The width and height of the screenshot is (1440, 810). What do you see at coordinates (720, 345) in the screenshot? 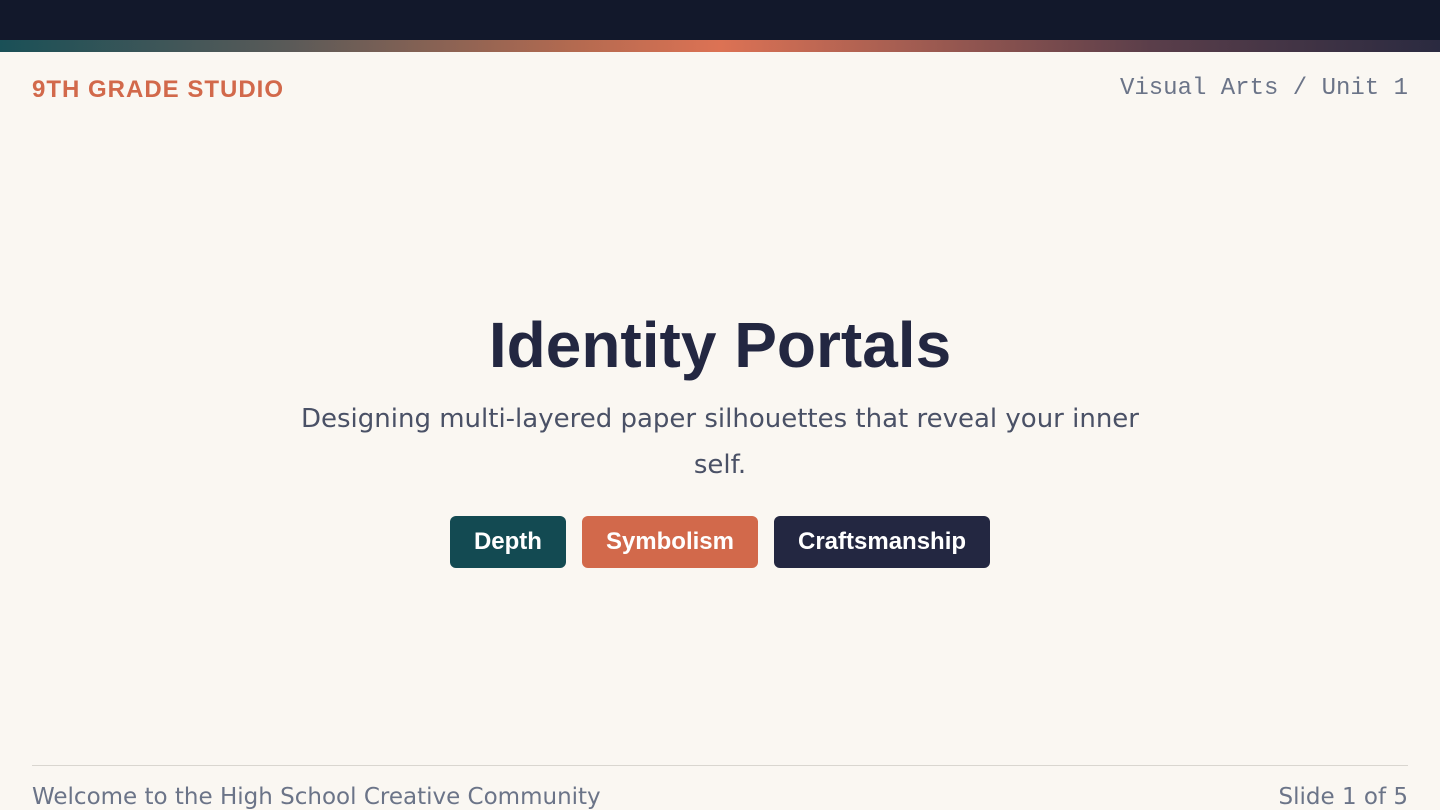
I see `page-title: Identity Portals` at bounding box center [720, 345].